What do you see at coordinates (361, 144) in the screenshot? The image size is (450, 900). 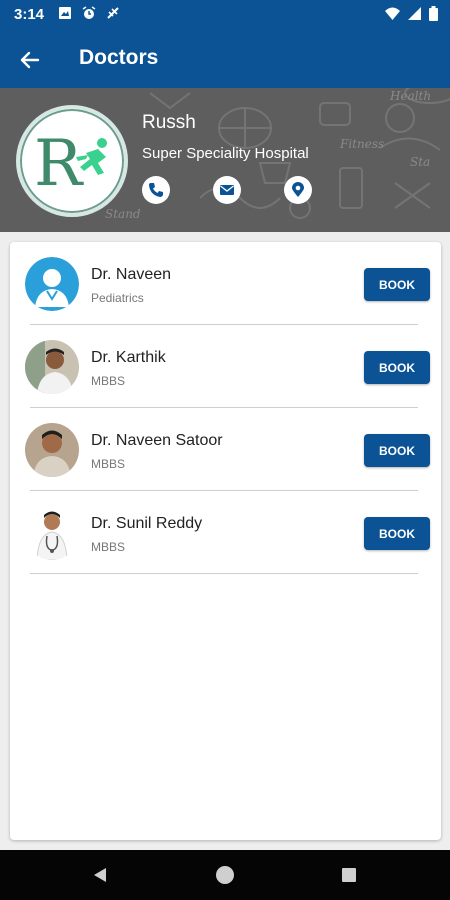 I see `svg-text: Fitness` at bounding box center [361, 144].